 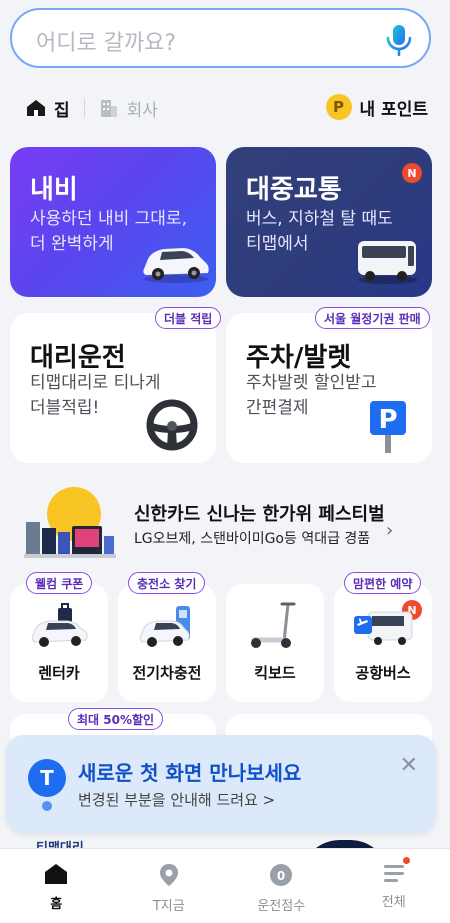 What do you see at coordinates (164, 626) in the screenshot?
I see `ev-charging-icon` at bounding box center [164, 626].